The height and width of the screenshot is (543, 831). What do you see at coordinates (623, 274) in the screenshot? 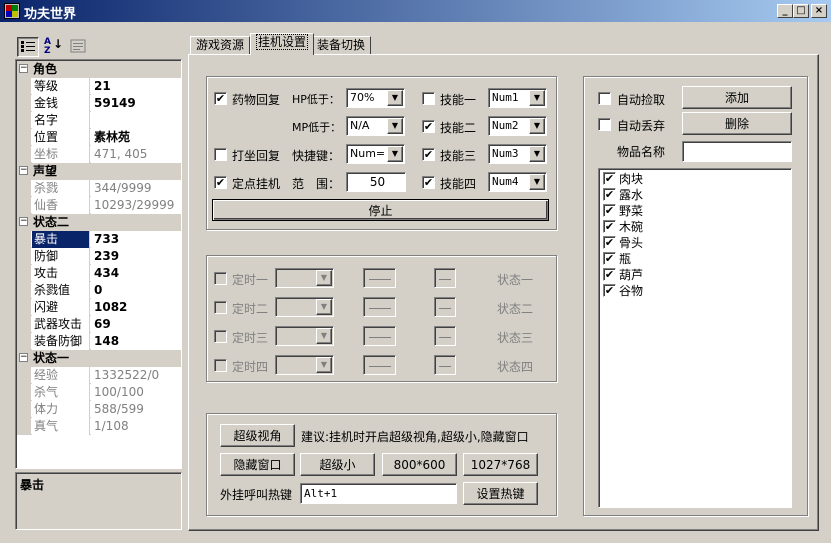
I see `list-item: ✔ 葫芦` at bounding box center [623, 274].